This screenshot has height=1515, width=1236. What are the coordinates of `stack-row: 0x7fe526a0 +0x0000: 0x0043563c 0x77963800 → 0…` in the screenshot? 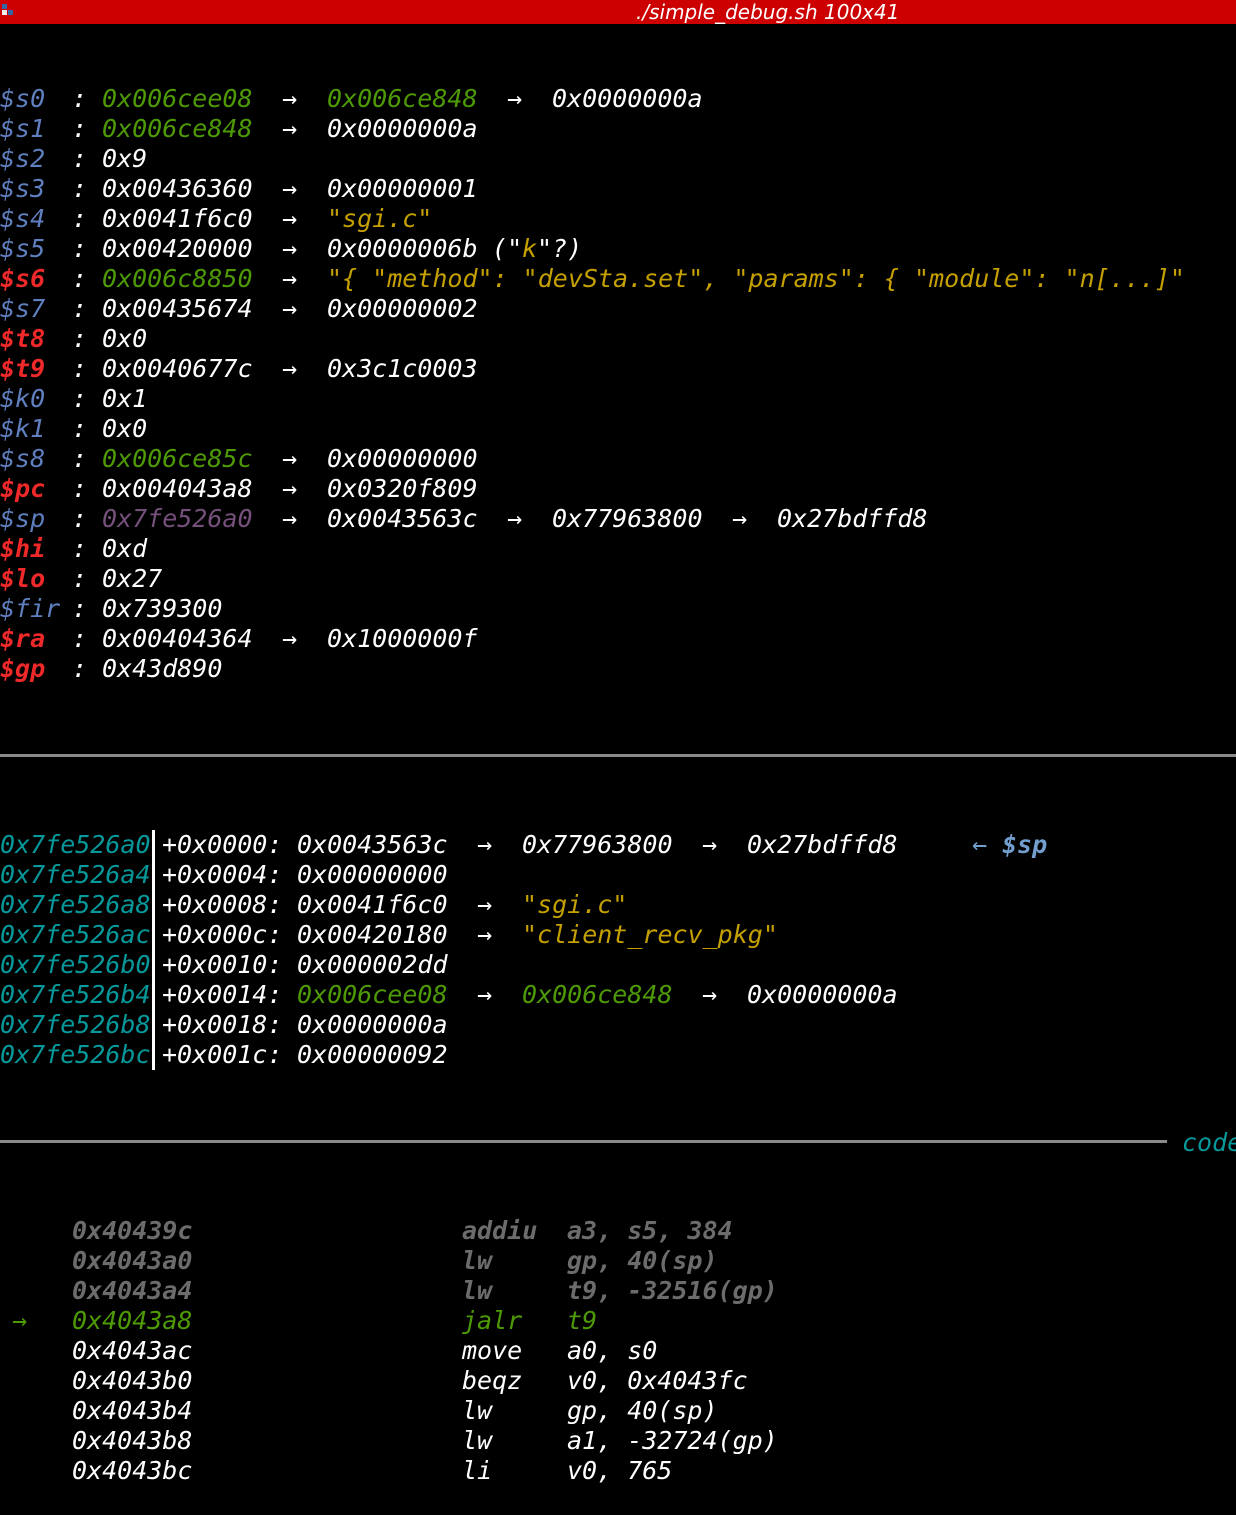 It's located at (618, 845).